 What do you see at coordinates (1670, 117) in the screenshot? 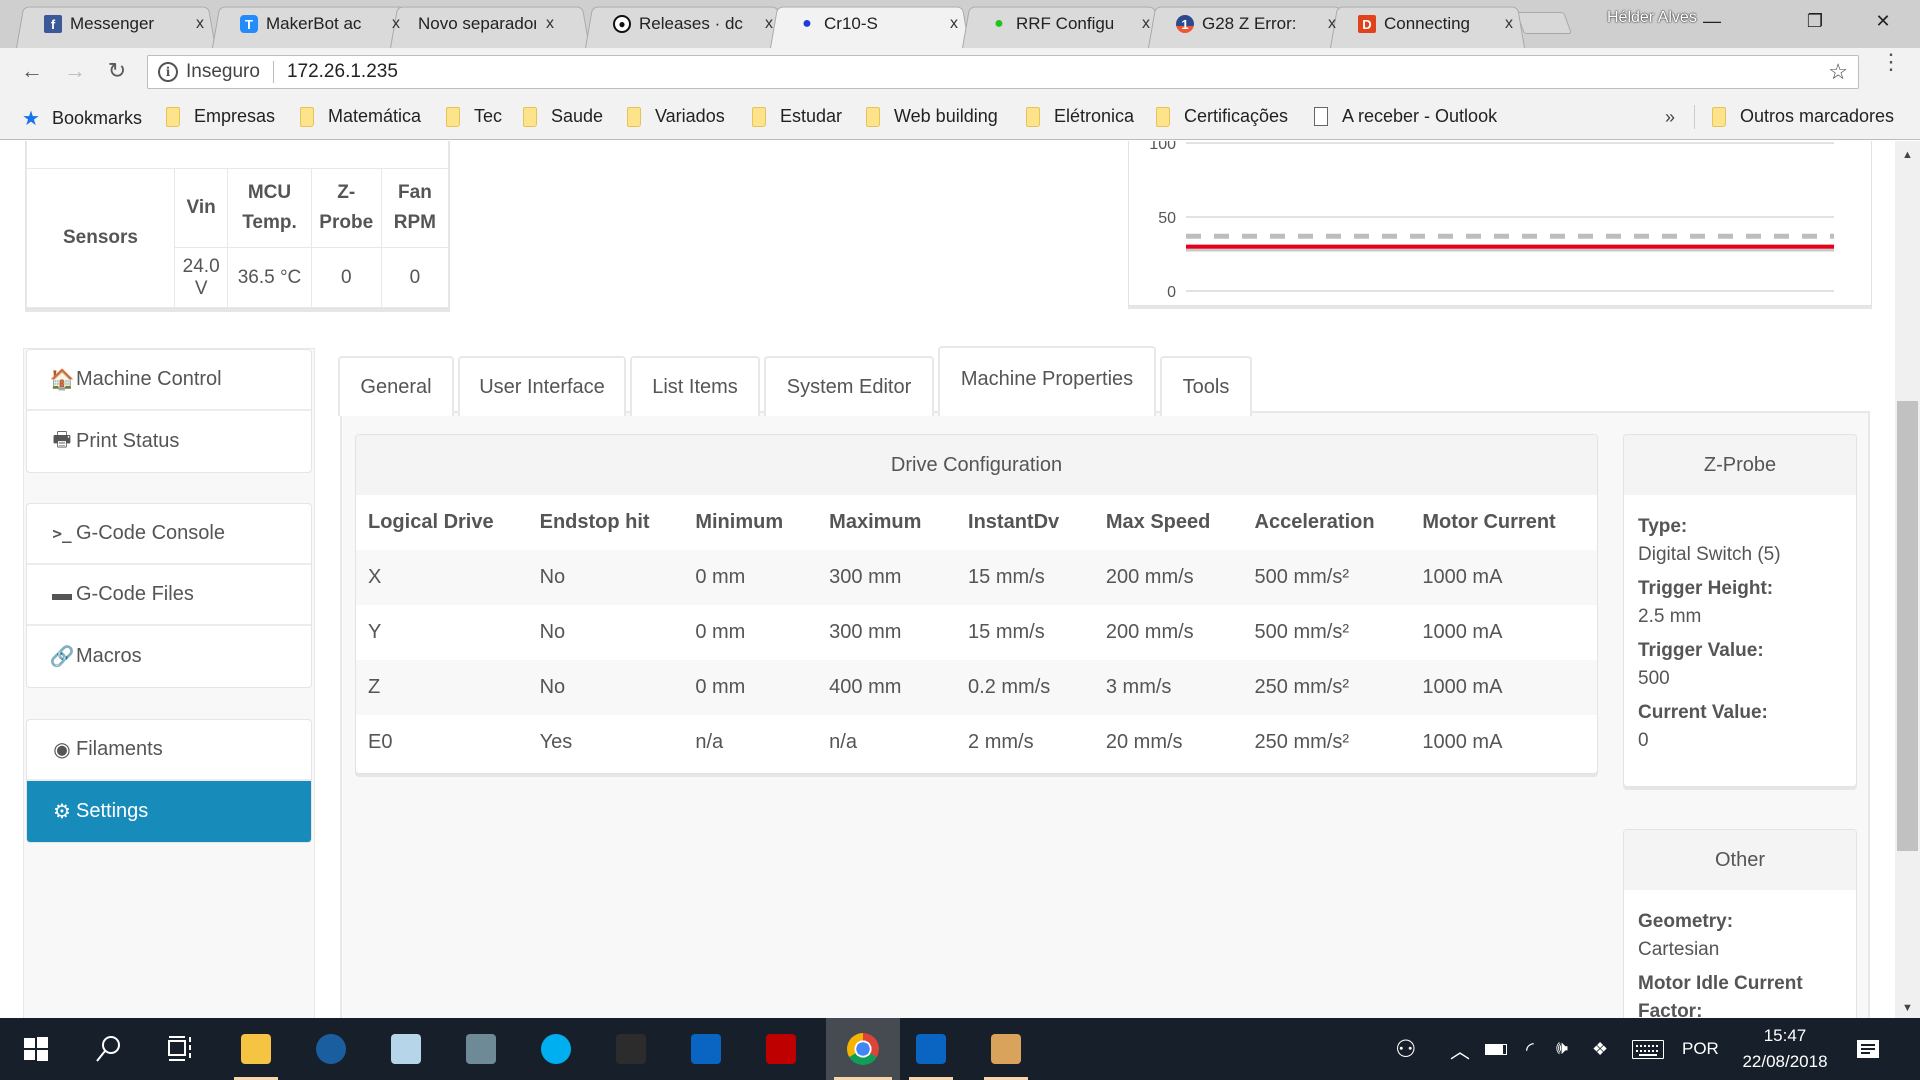
I see `bookmarks-overflow-button: »` at bounding box center [1670, 117].